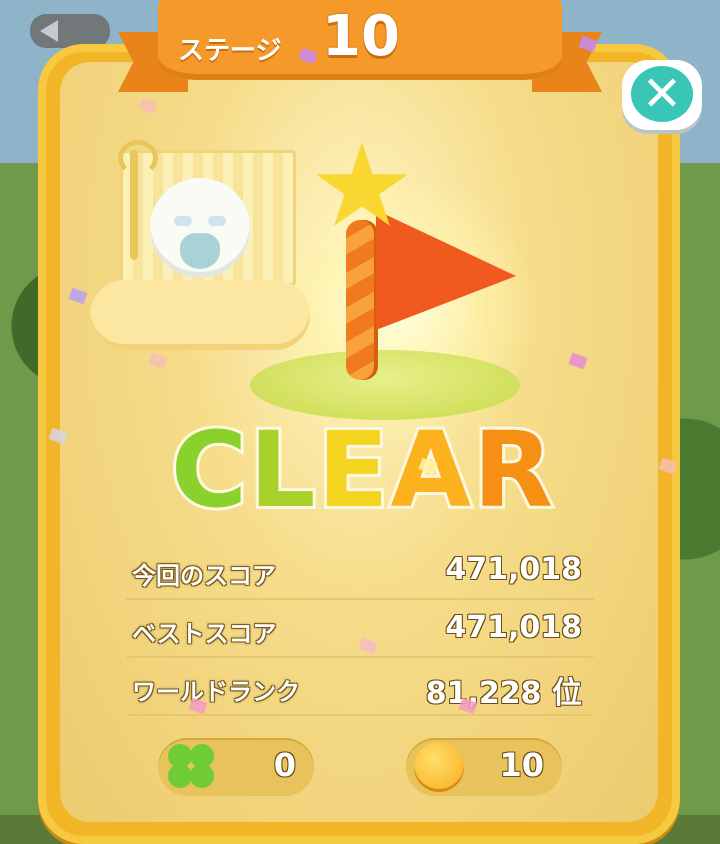 This screenshot has height=844, width=720. Describe the element at coordinates (362, 300) in the screenshot. I see `flag-pole` at that location.